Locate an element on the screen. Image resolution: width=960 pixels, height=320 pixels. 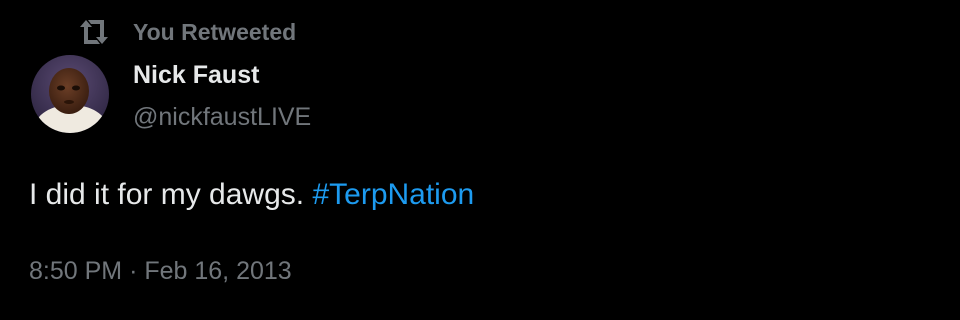
tweet-timestamp: 8:50 PM · Feb 16, 2013 is located at coordinates (160, 271).